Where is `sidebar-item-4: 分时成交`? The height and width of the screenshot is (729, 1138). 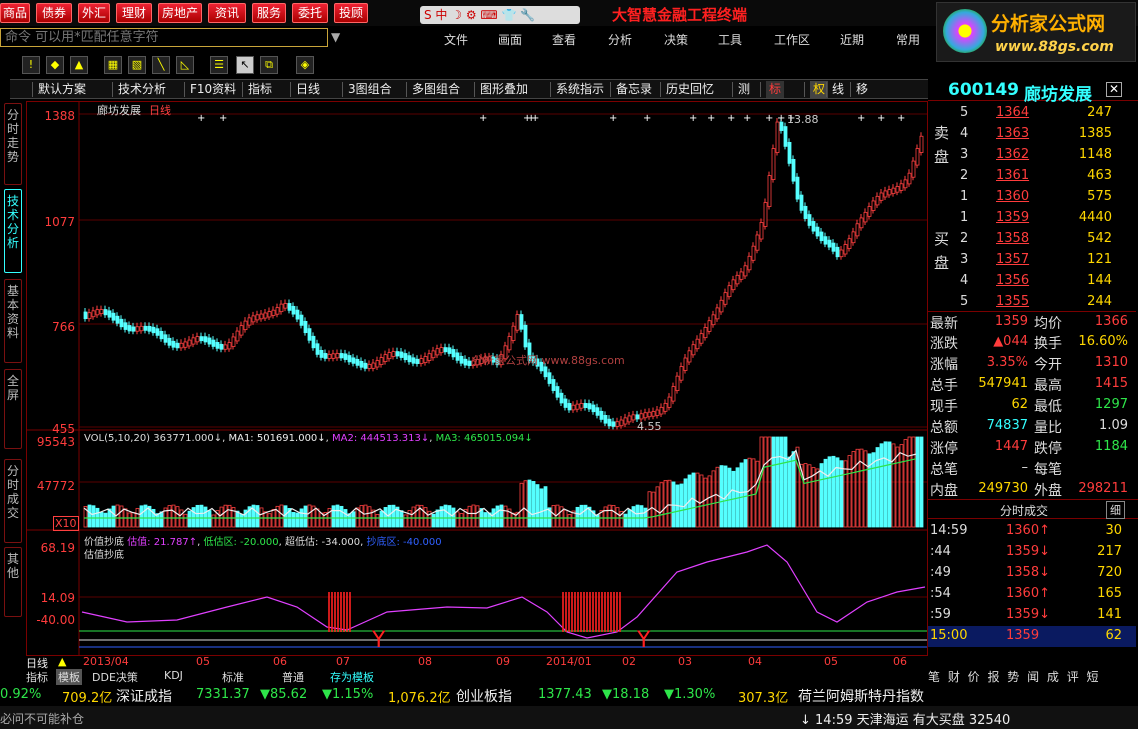 sidebar-item-4: 分时成交 is located at coordinates (13, 501).